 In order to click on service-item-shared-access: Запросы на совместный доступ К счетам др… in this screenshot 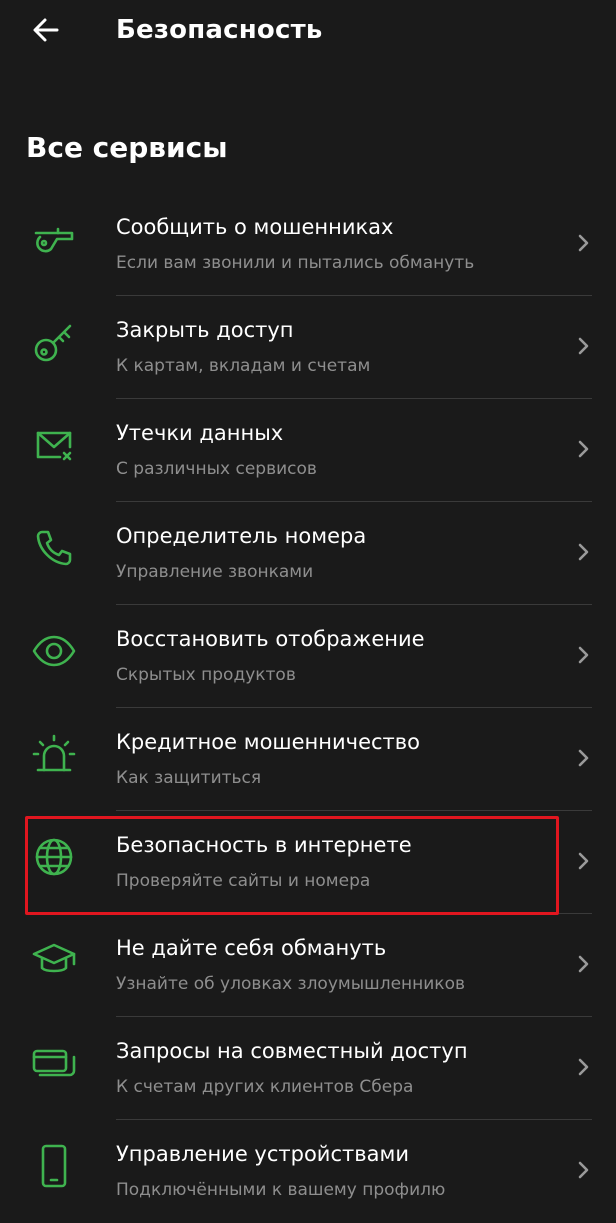, I will do `click(308, 1068)`.